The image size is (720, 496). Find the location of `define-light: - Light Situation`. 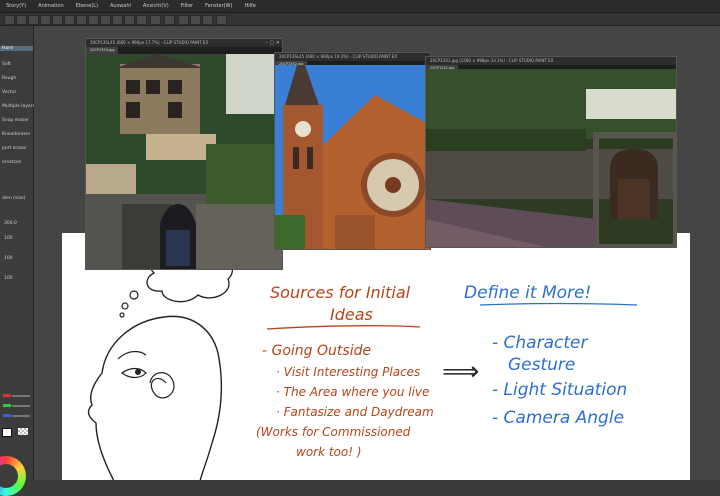

define-light: - Light Situation is located at coordinates (560, 390).